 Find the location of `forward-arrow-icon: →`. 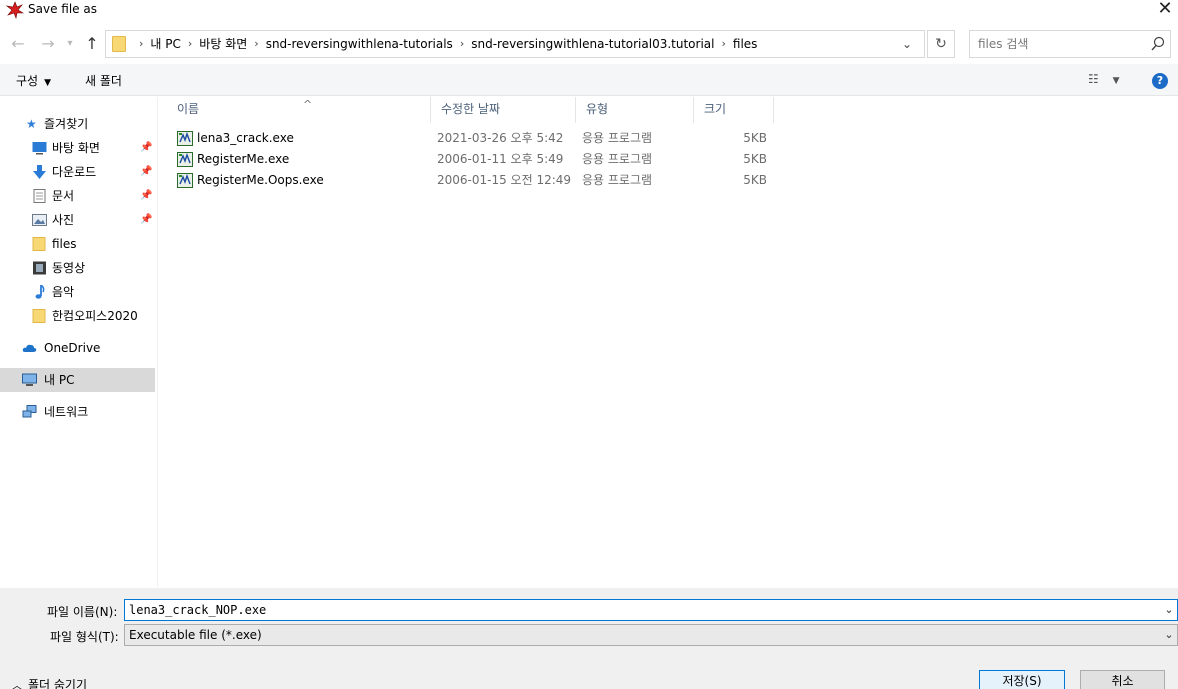

forward-arrow-icon: → is located at coordinates (48, 44).